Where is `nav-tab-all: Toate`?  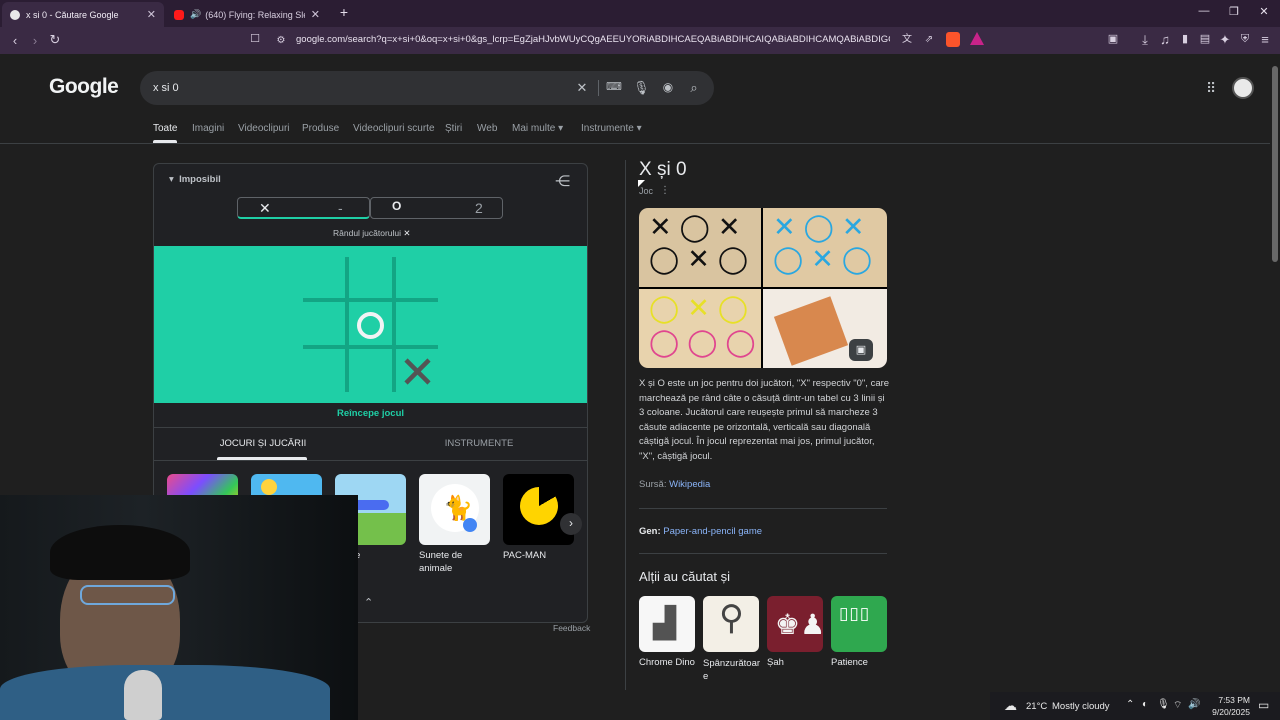 nav-tab-all: Toate is located at coordinates (165, 128).